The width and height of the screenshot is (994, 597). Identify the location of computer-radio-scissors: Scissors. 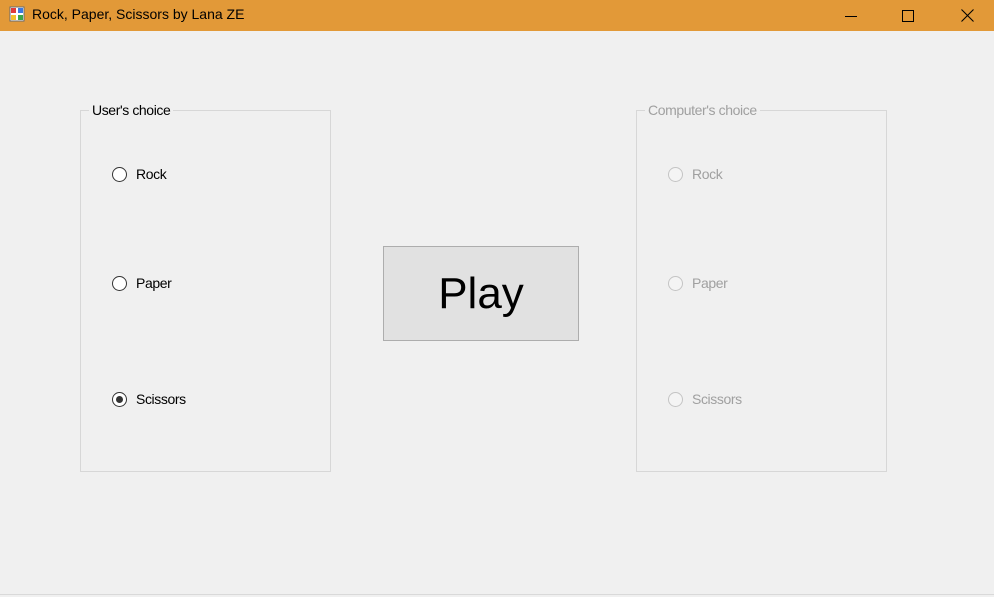
(705, 399).